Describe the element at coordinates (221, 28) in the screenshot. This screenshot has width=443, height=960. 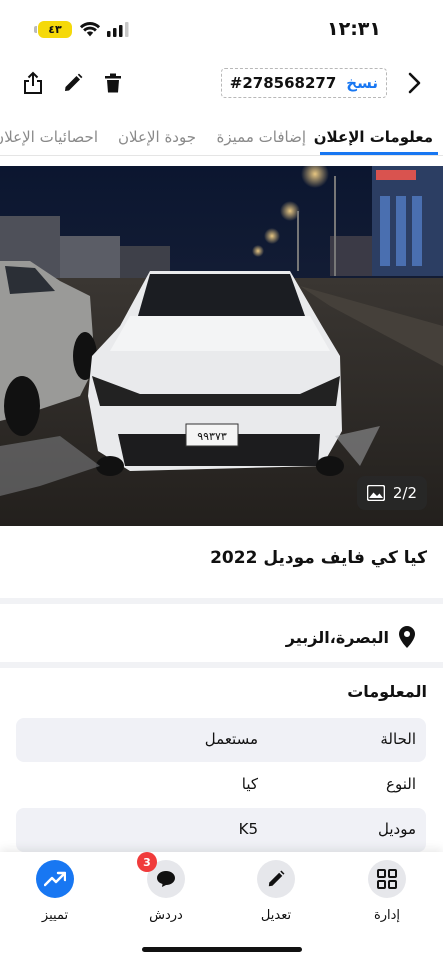
I see `status-bar: ٤٣ ١٢:٣١` at that location.